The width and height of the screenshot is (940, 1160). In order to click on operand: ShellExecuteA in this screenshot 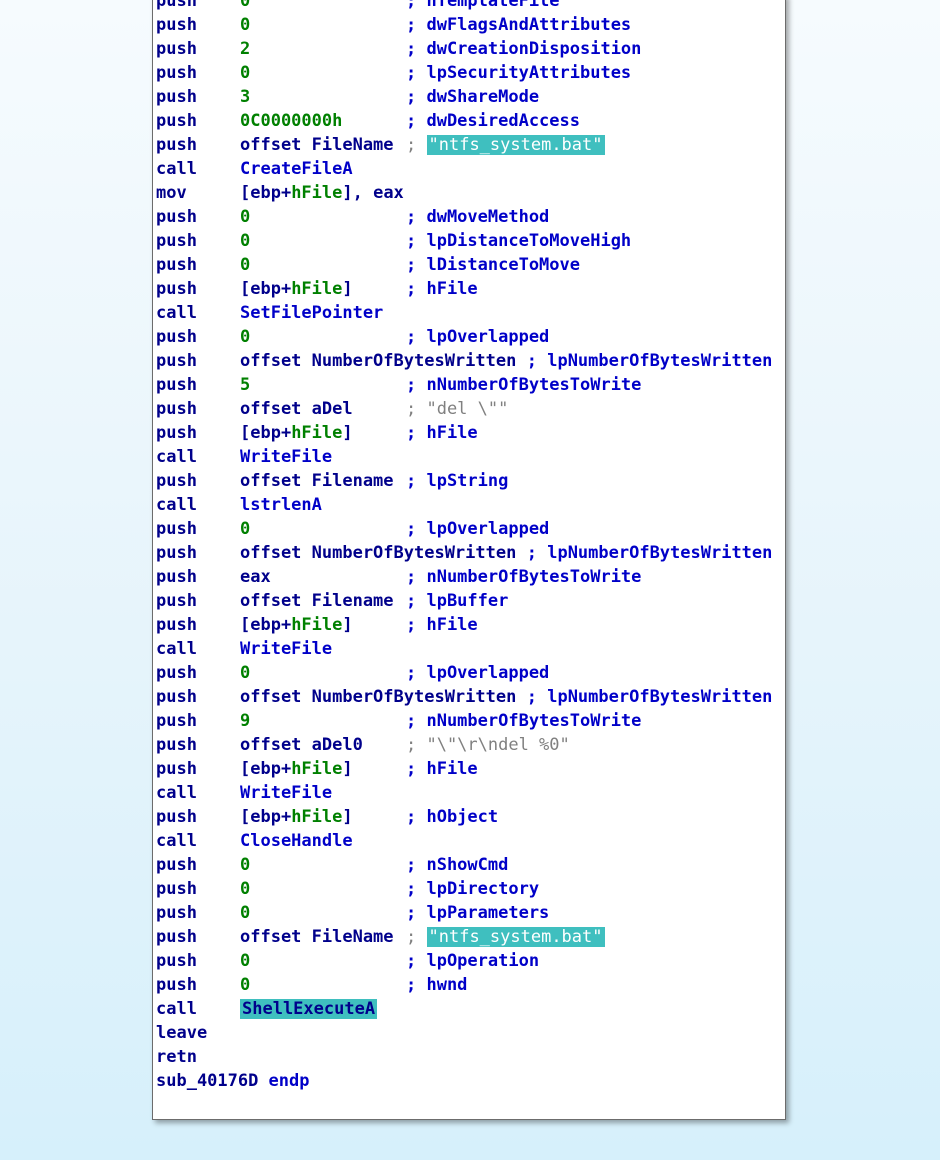, I will do `click(309, 1009)`.